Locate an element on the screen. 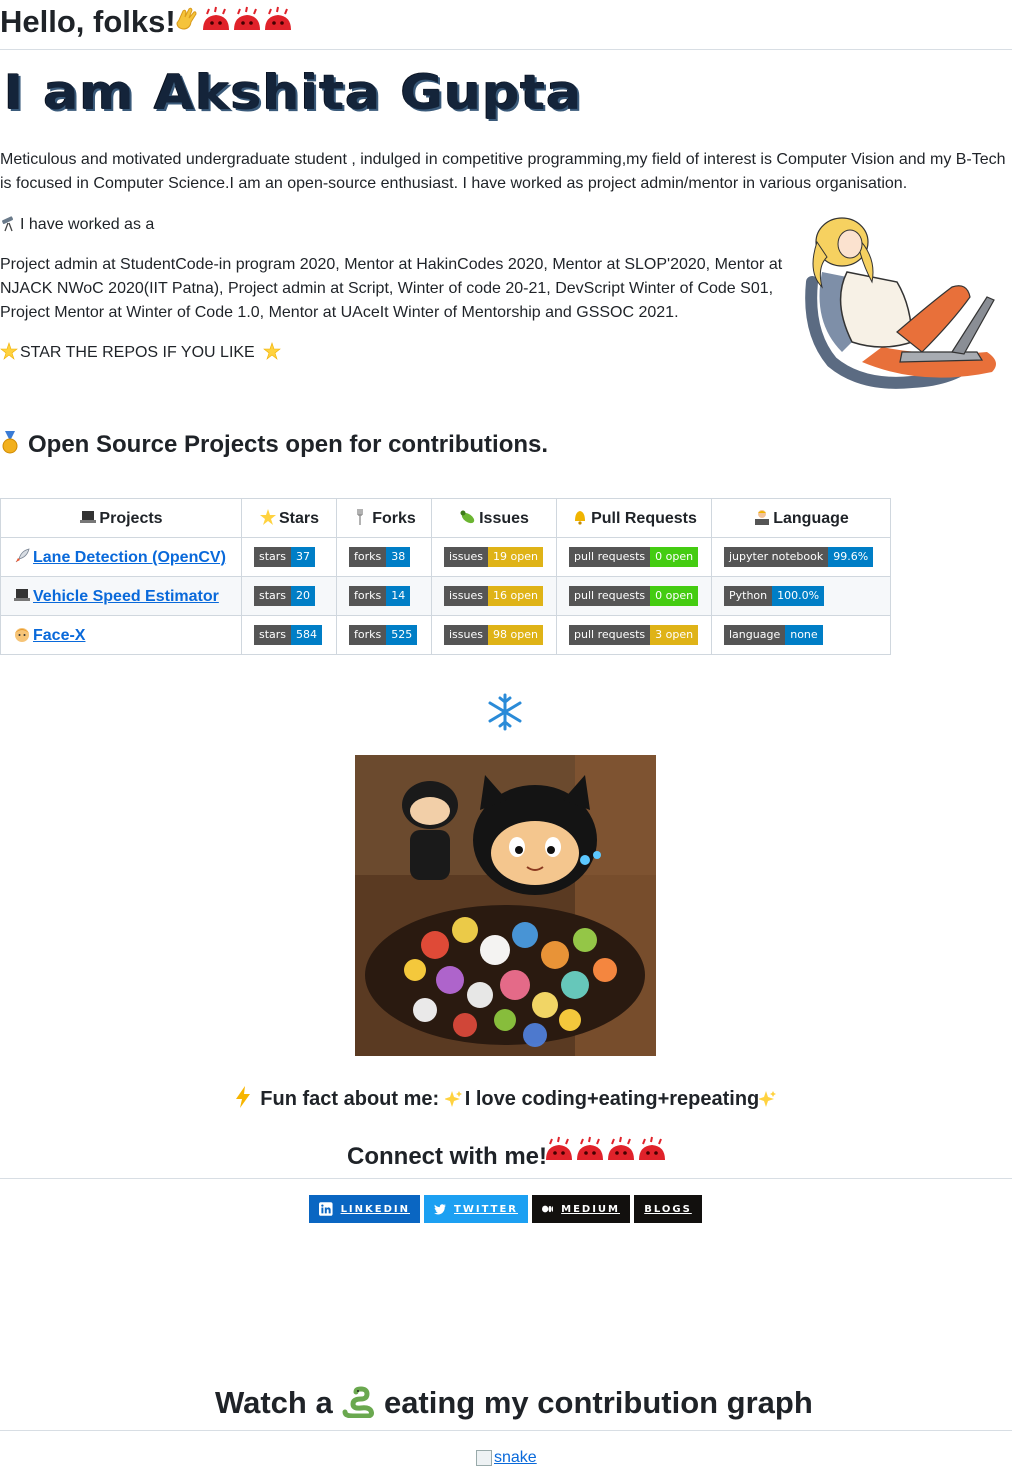 The image size is (1012, 1477). header-forks: Forks is located at coordinates (384, 518).